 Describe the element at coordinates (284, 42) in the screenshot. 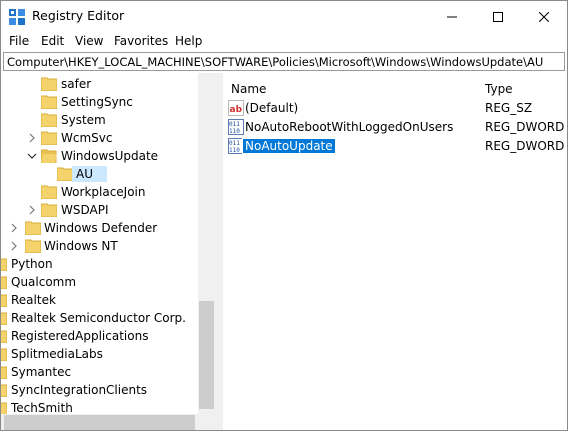

I see `menu-bar: File Edit View Favorites Help` at that location.